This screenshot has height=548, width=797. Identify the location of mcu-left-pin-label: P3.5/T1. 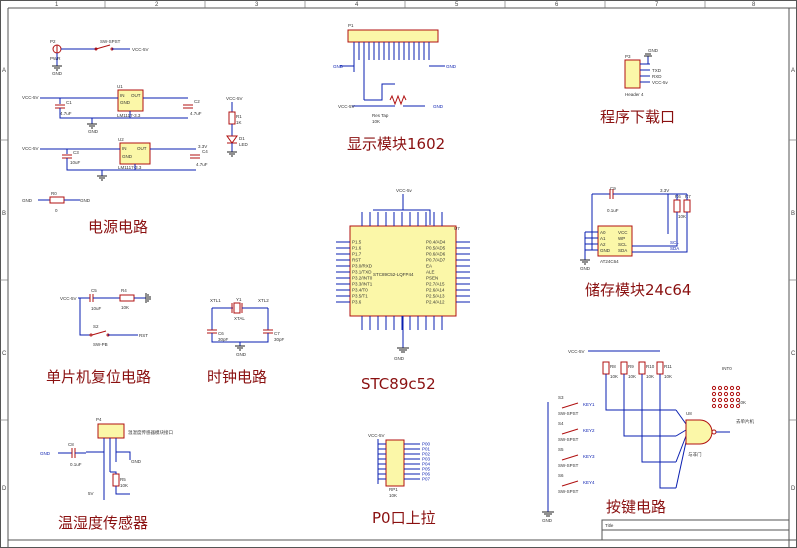
(360, 296).